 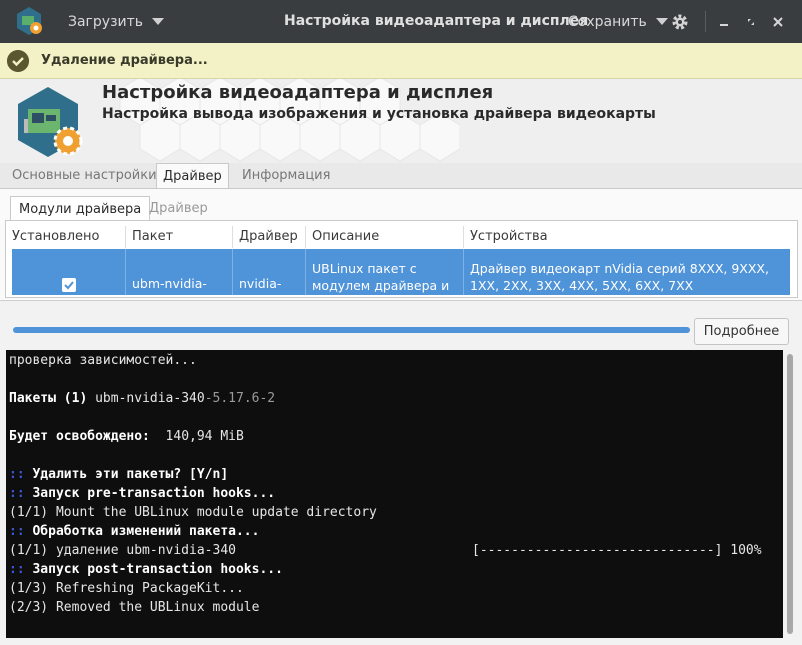 I want to click on column-installed: Установлено, so click(x=65, y=237).